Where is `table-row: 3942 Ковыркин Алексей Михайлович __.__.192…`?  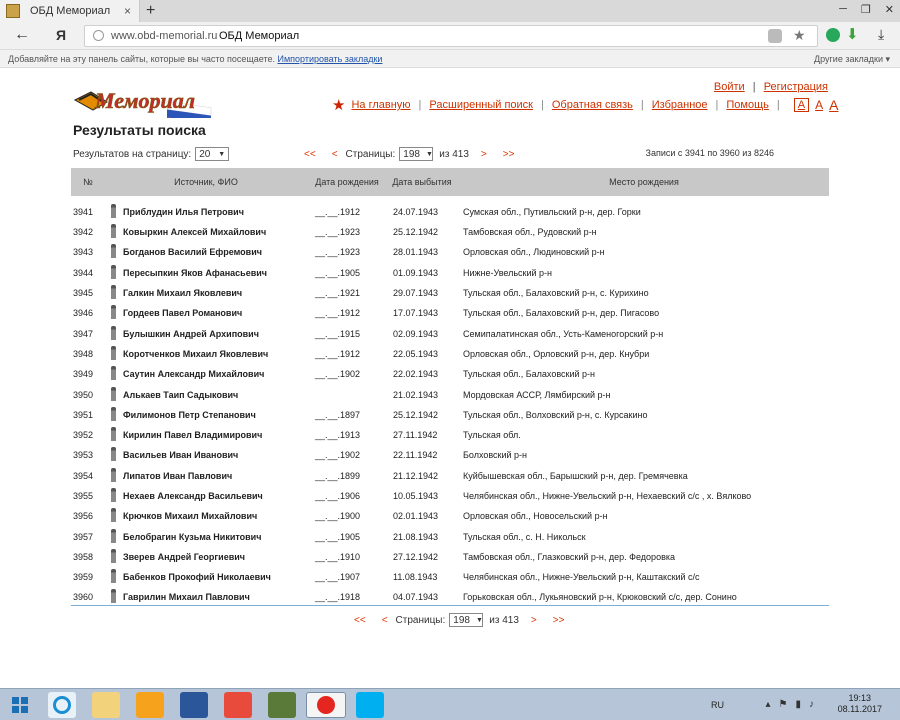 table-row: 3942 Ковыркин Алексей Михайлович __.__.192… is located at coordinates (450, 232).